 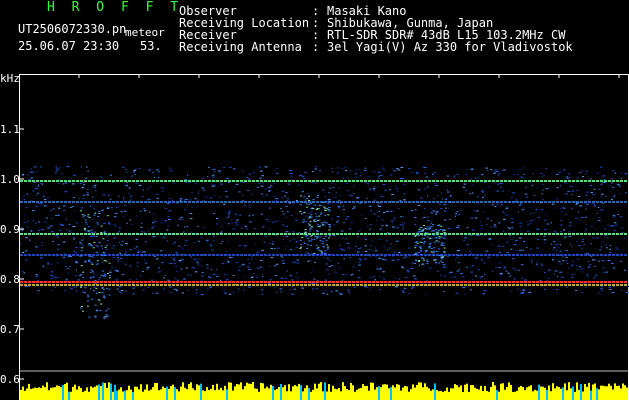 I want to click on y-unit-label: kHz, so click(x=10, y=78).